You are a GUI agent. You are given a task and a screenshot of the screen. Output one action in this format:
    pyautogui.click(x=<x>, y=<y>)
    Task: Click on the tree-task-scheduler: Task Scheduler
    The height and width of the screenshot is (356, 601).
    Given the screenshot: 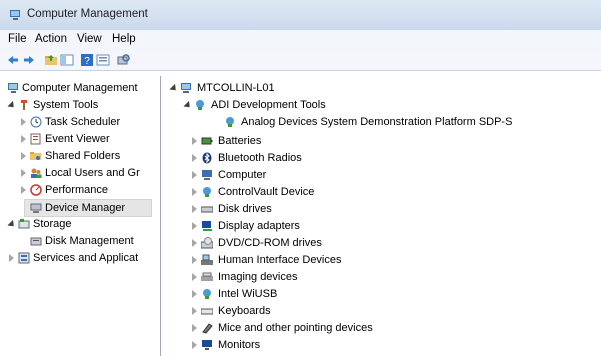 What is the action you would take?
    pyautogui.click(x=84, y=122)
    